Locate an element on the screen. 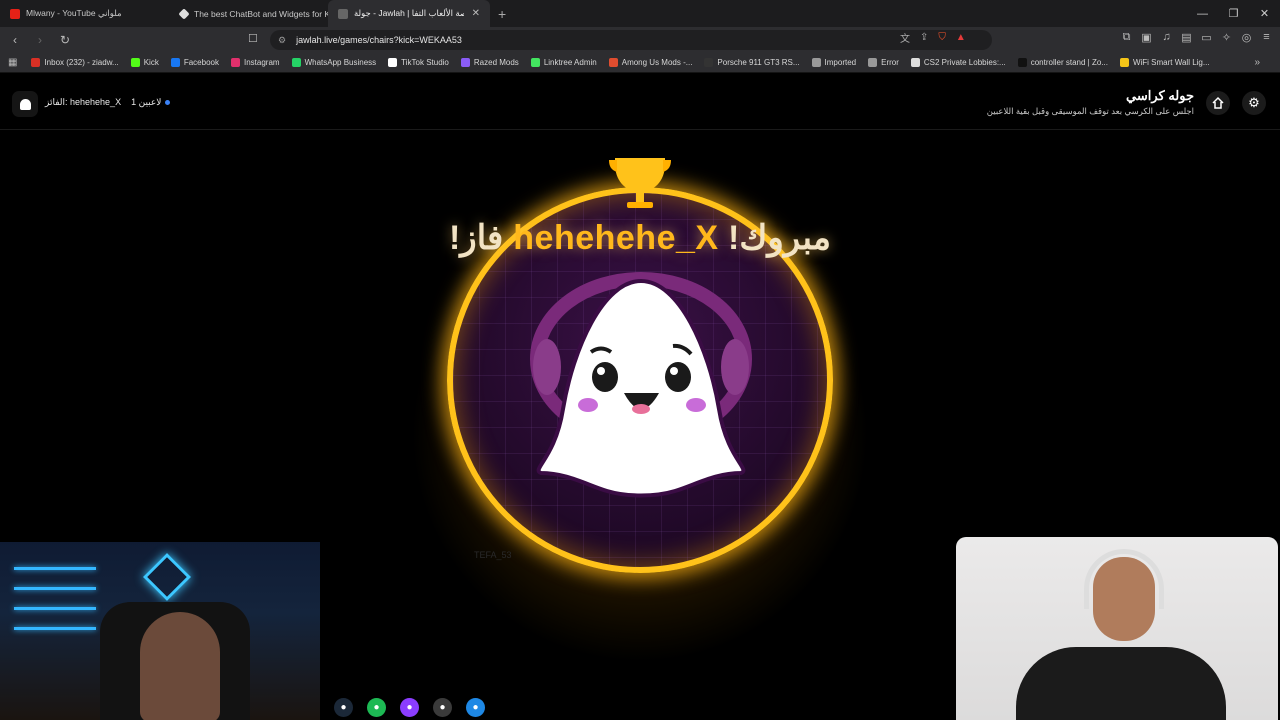  tab-youtube: Mlwany - YouTube ملواني is located at coordinates (85, 13).